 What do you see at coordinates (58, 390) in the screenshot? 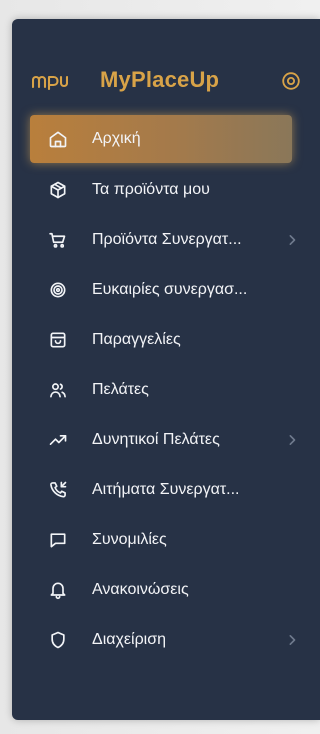
I see `users-icon` at bounding box center [58, 390].